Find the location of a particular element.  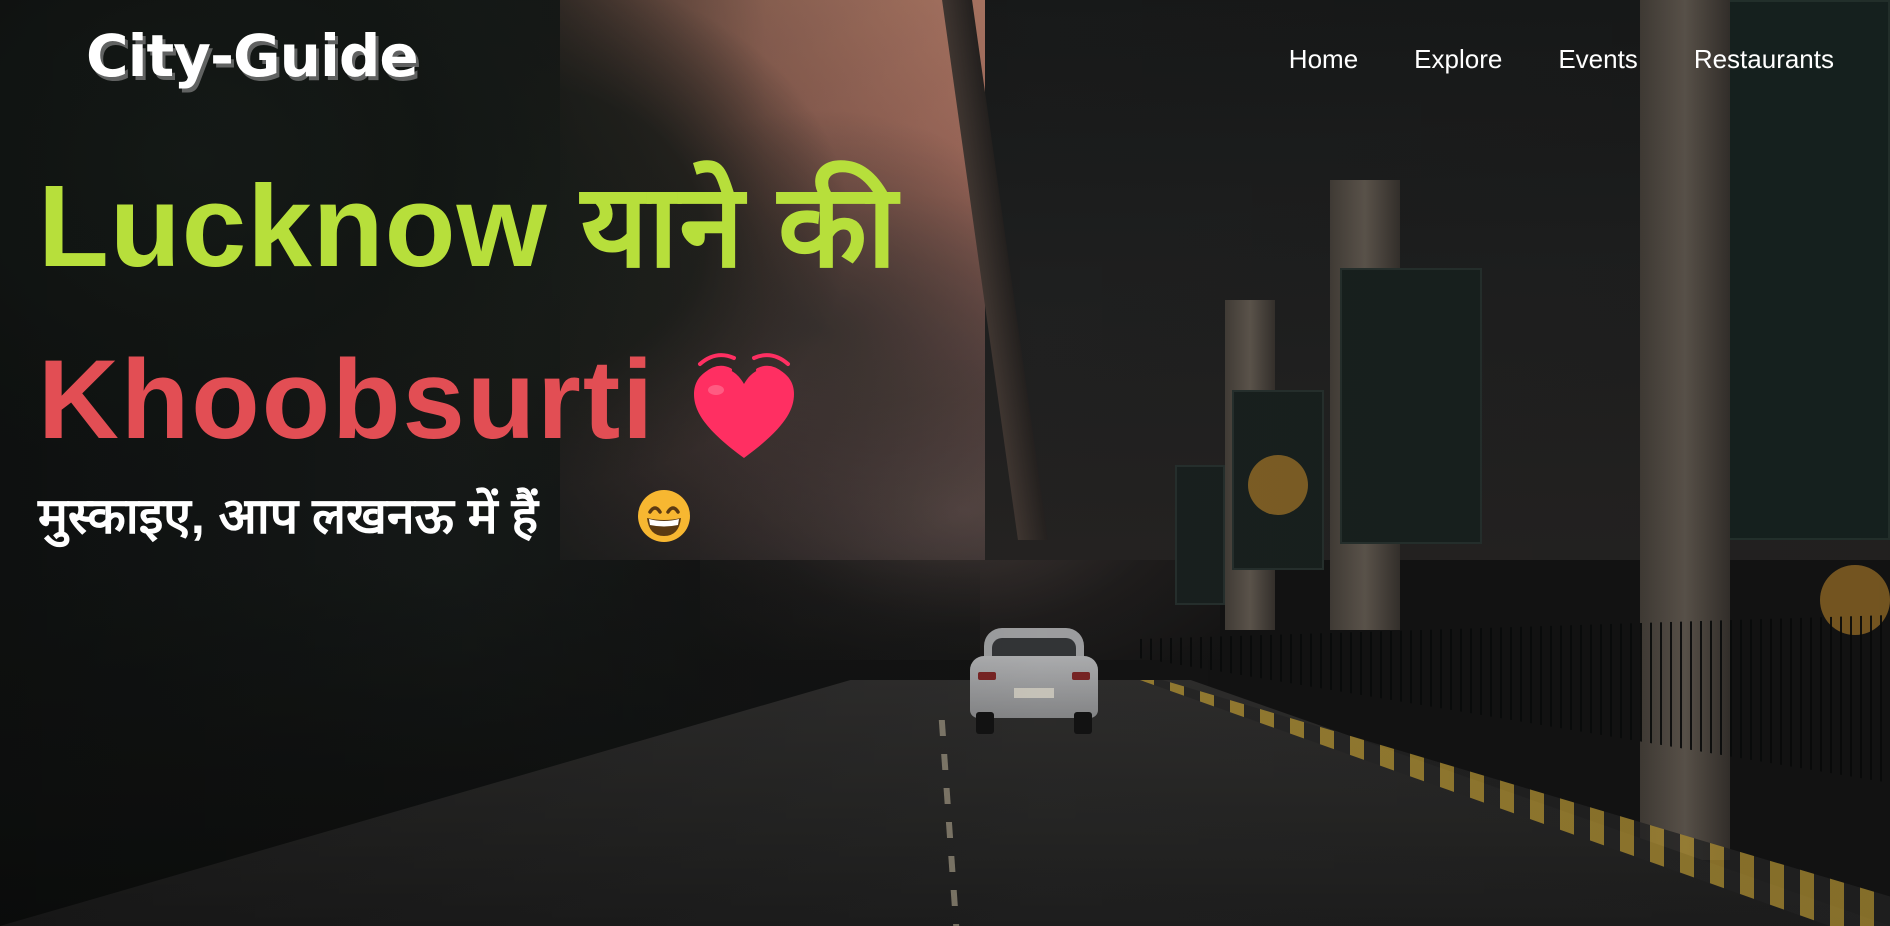

hero-headline-line2: Khoobsurti is located at coordinates (347, 399).